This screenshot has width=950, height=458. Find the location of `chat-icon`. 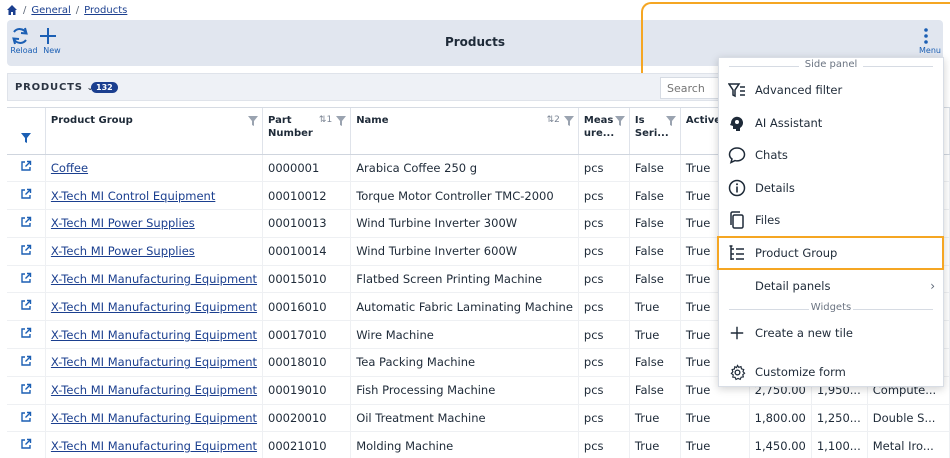

chat-icon is located at coordinates (737, 155).